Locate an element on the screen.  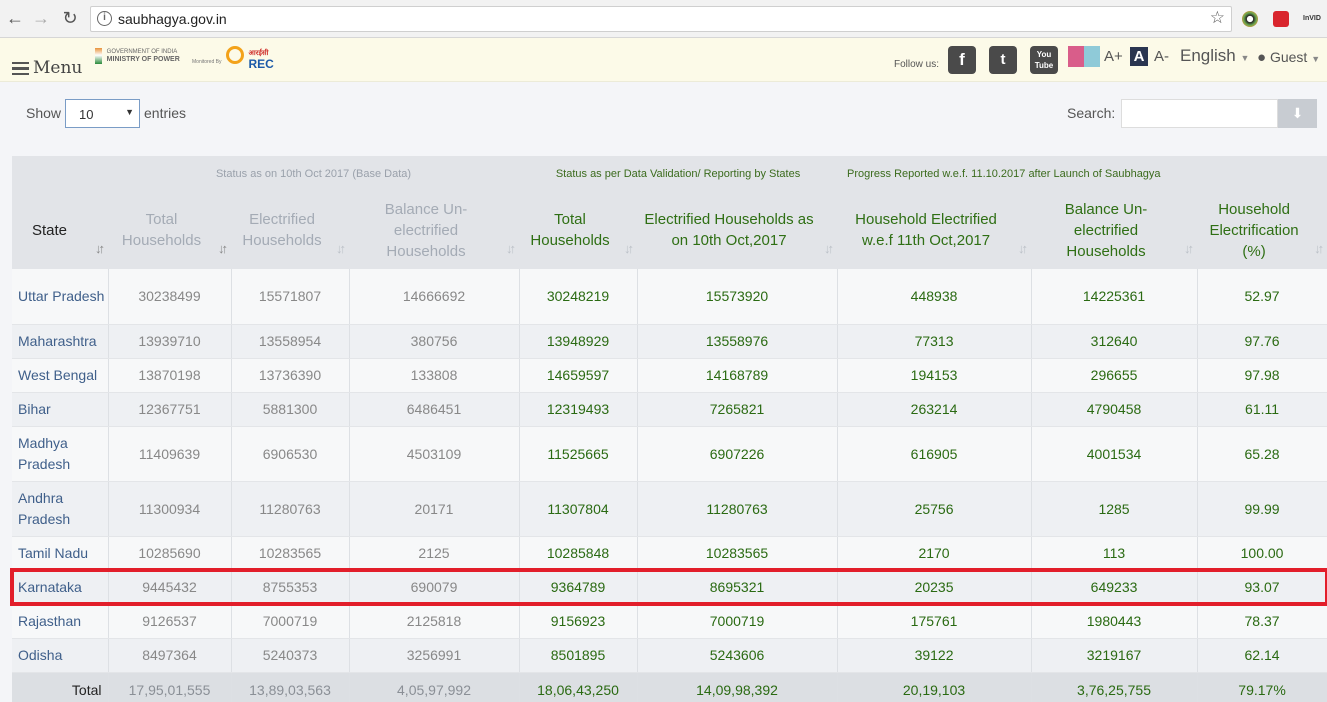
red-extension-icon is located at coordinates (1281, 19).